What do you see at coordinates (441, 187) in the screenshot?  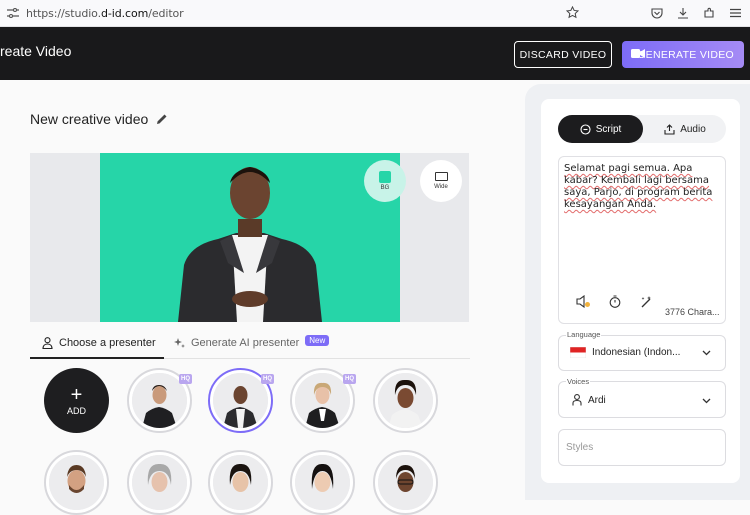 I see `wide-format-label: Wide` at bounding box center [441, 187].